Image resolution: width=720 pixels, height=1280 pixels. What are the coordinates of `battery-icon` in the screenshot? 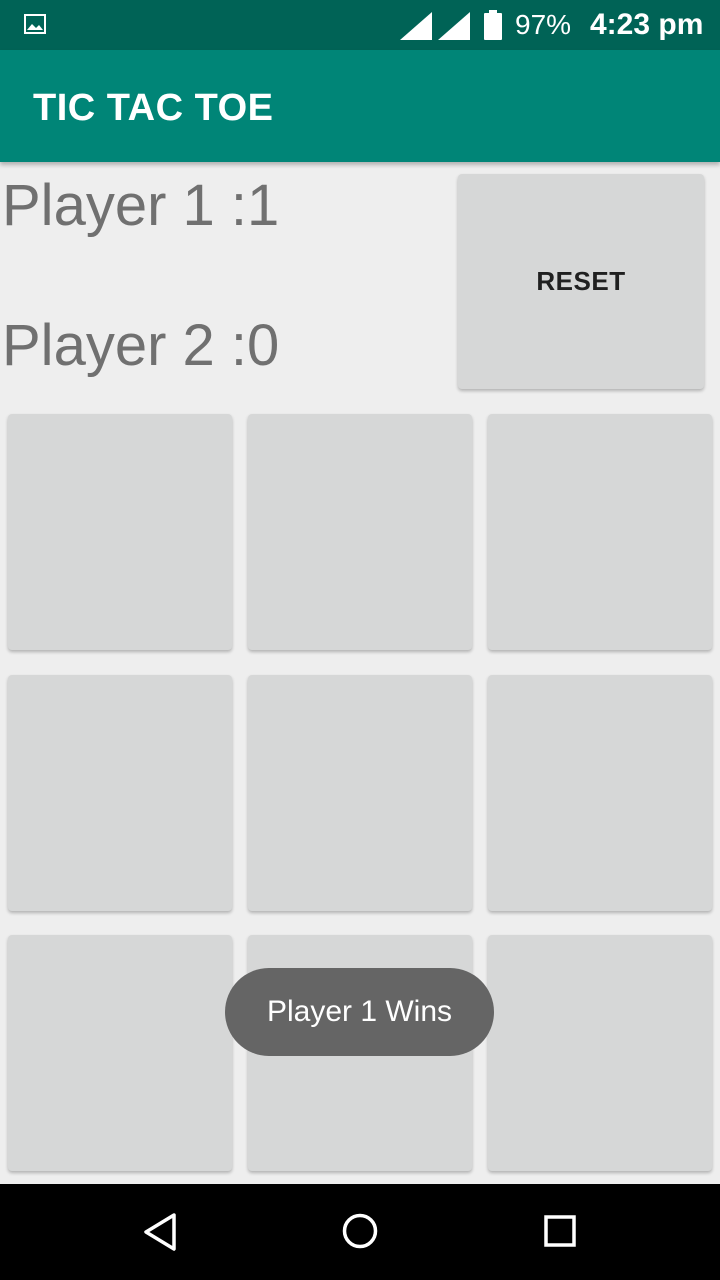 It's located at (493, 25).